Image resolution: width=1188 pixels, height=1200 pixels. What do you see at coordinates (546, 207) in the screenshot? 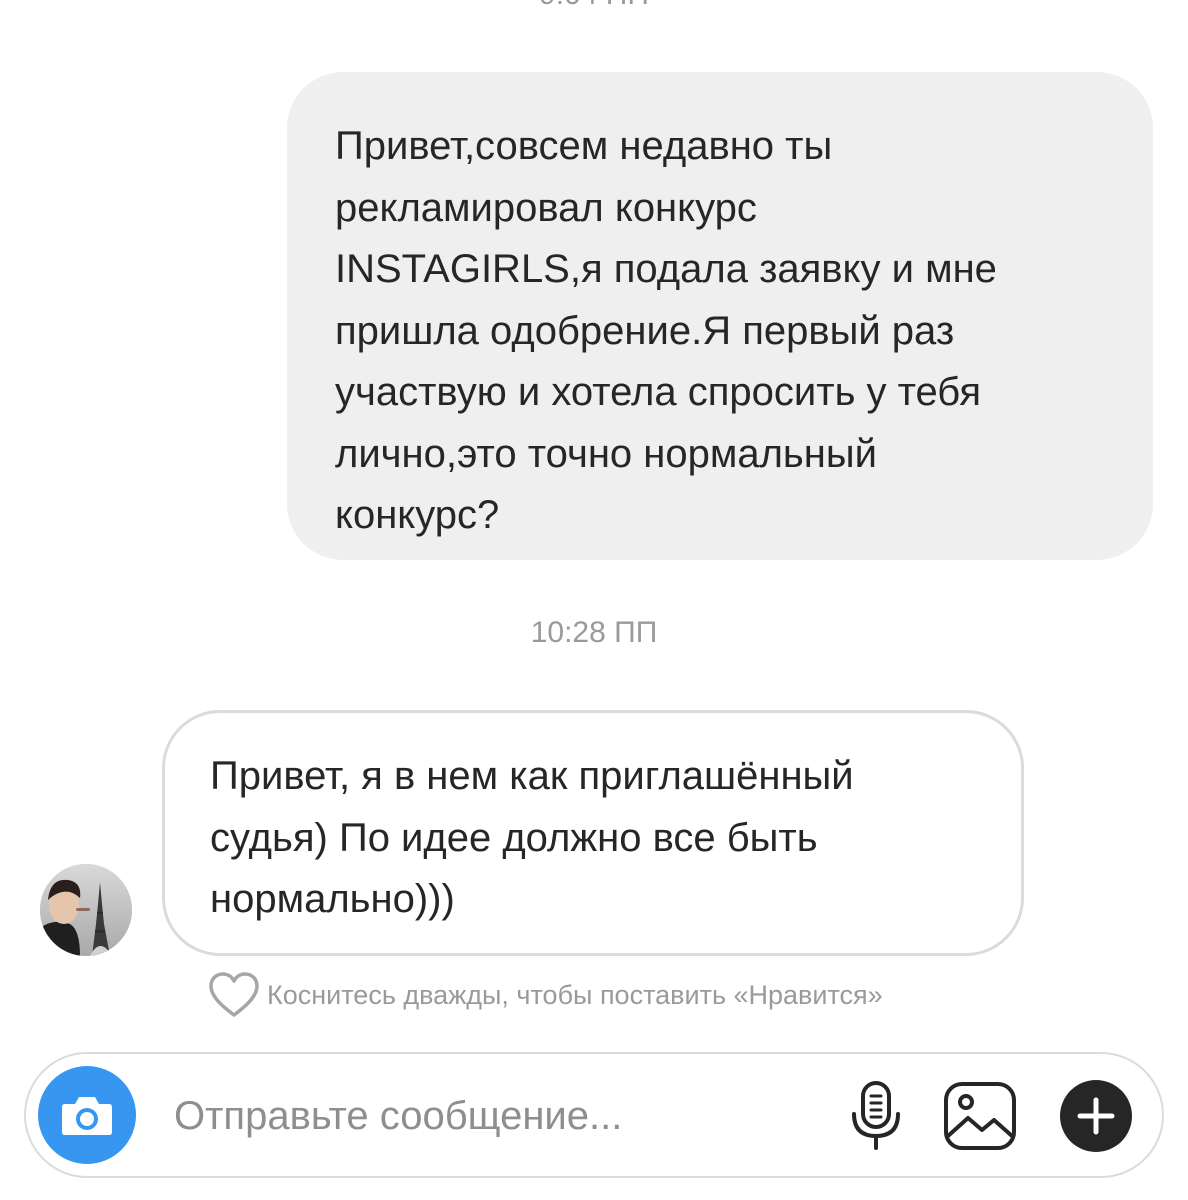
I see `message-line: рекламировал конкурс` at bounding box center [546, 207].